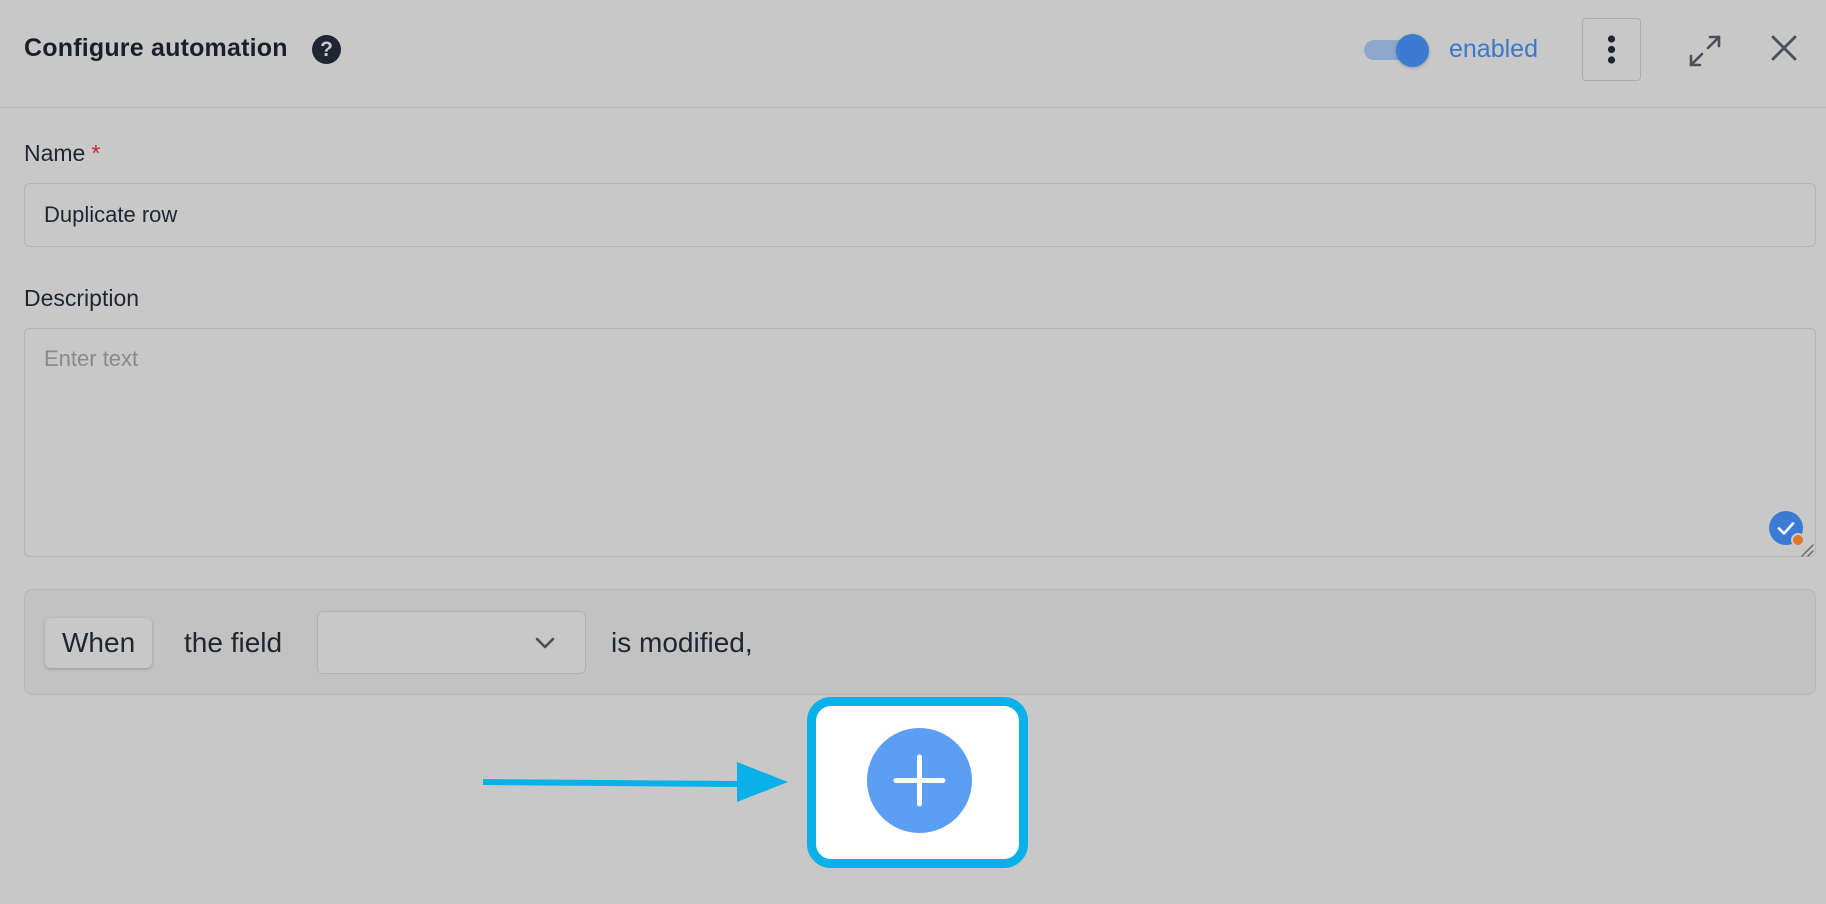  Describe the element at coordinates (55, 153) in the screenshot. I see `name-label-text: Name` at that location.